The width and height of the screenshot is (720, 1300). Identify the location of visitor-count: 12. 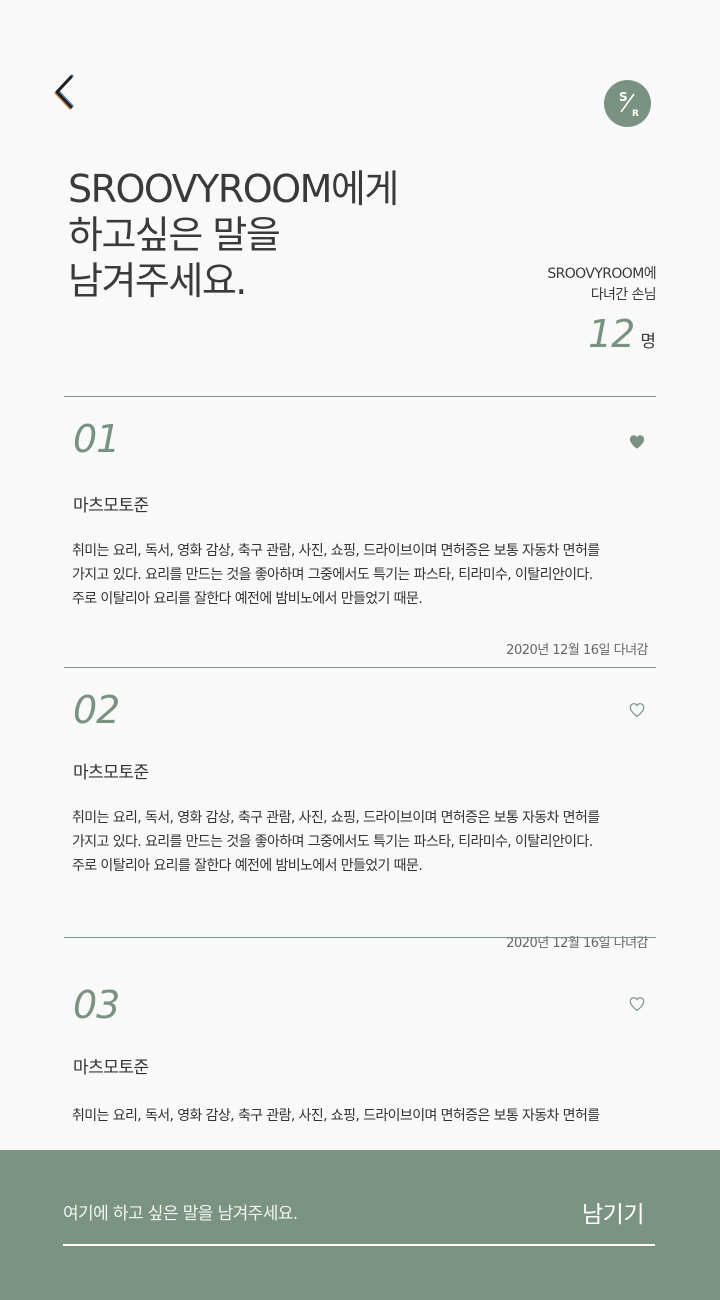
(611, 334).